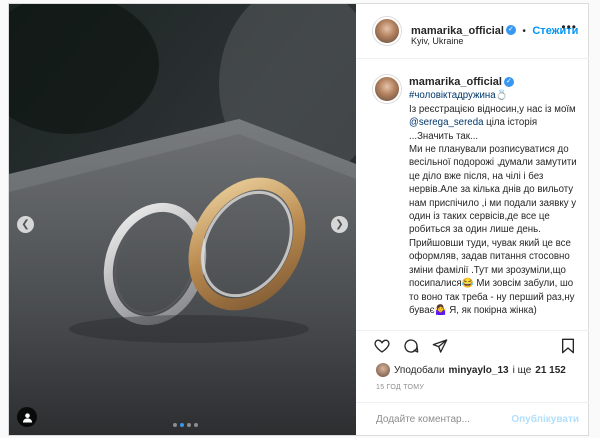 The width and height of the screenshot is (600, 438). I want to click on mention-link: @serega_sereda, so click(446, 122).